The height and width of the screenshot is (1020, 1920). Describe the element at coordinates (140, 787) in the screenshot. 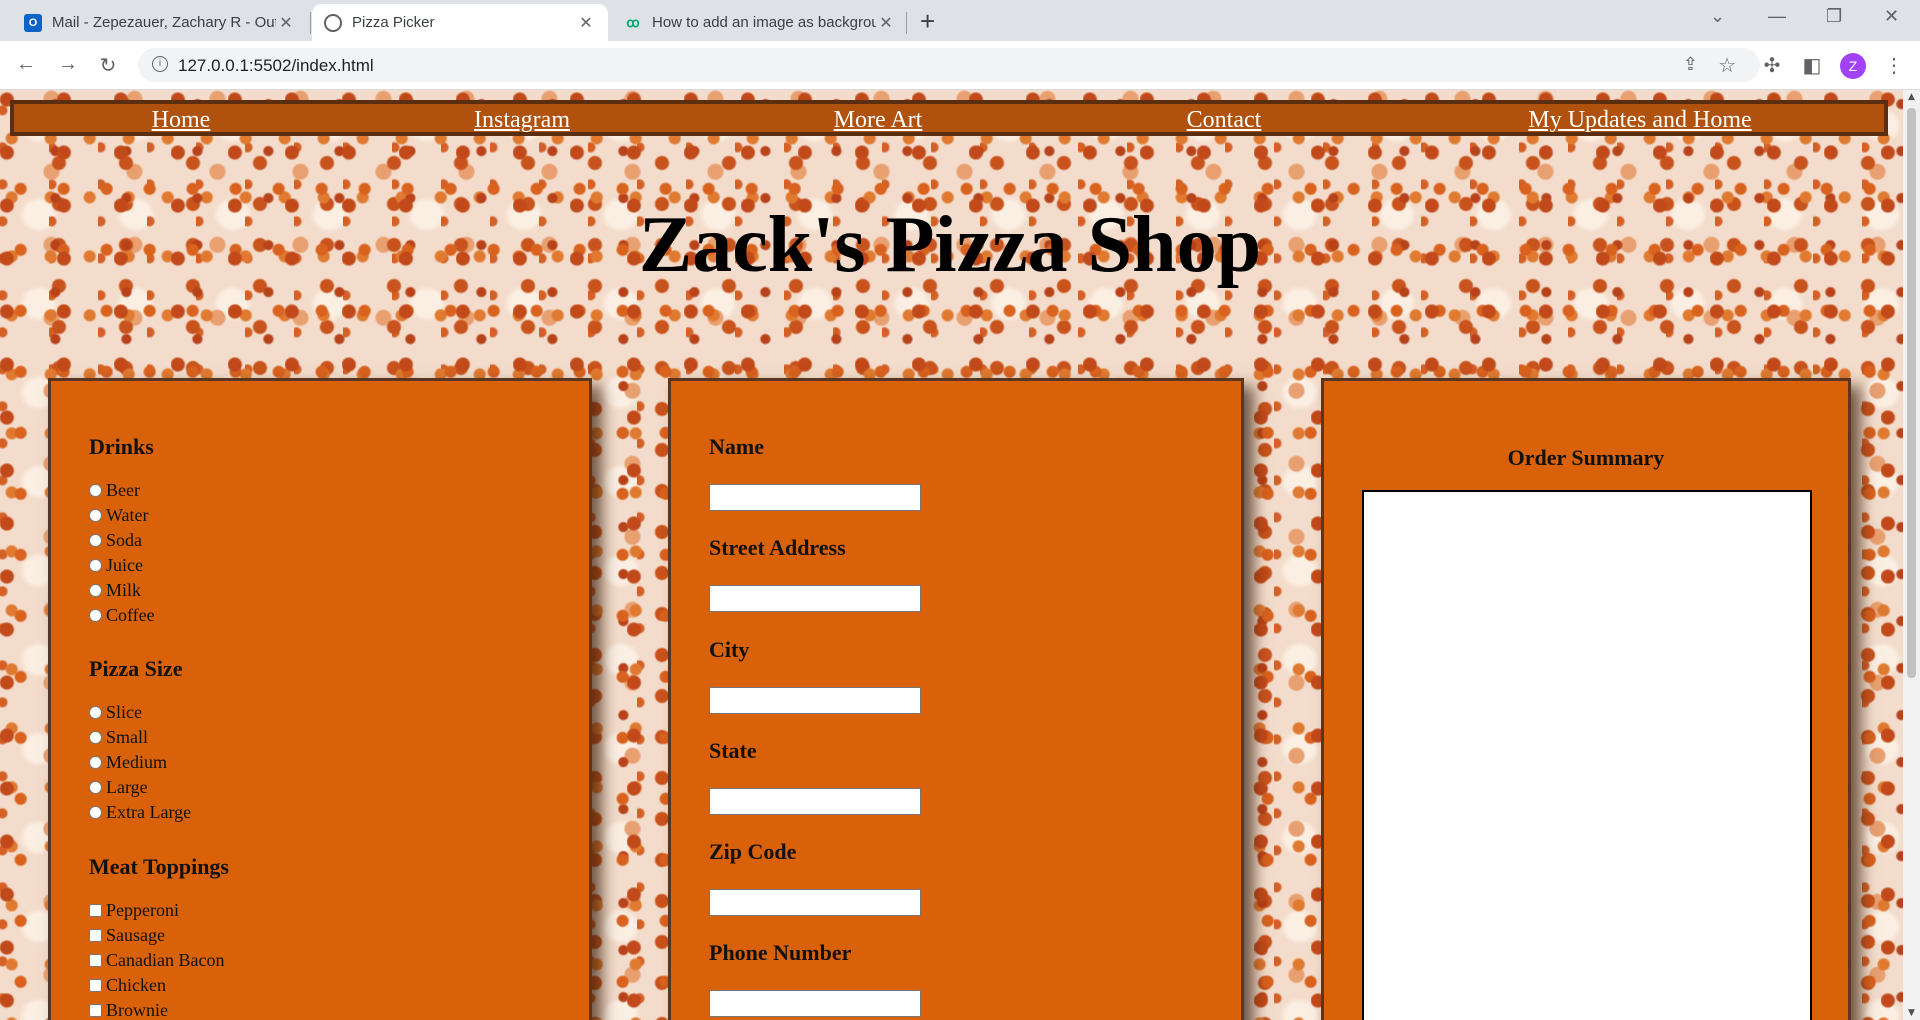

I see `size-option: Large` at that location.